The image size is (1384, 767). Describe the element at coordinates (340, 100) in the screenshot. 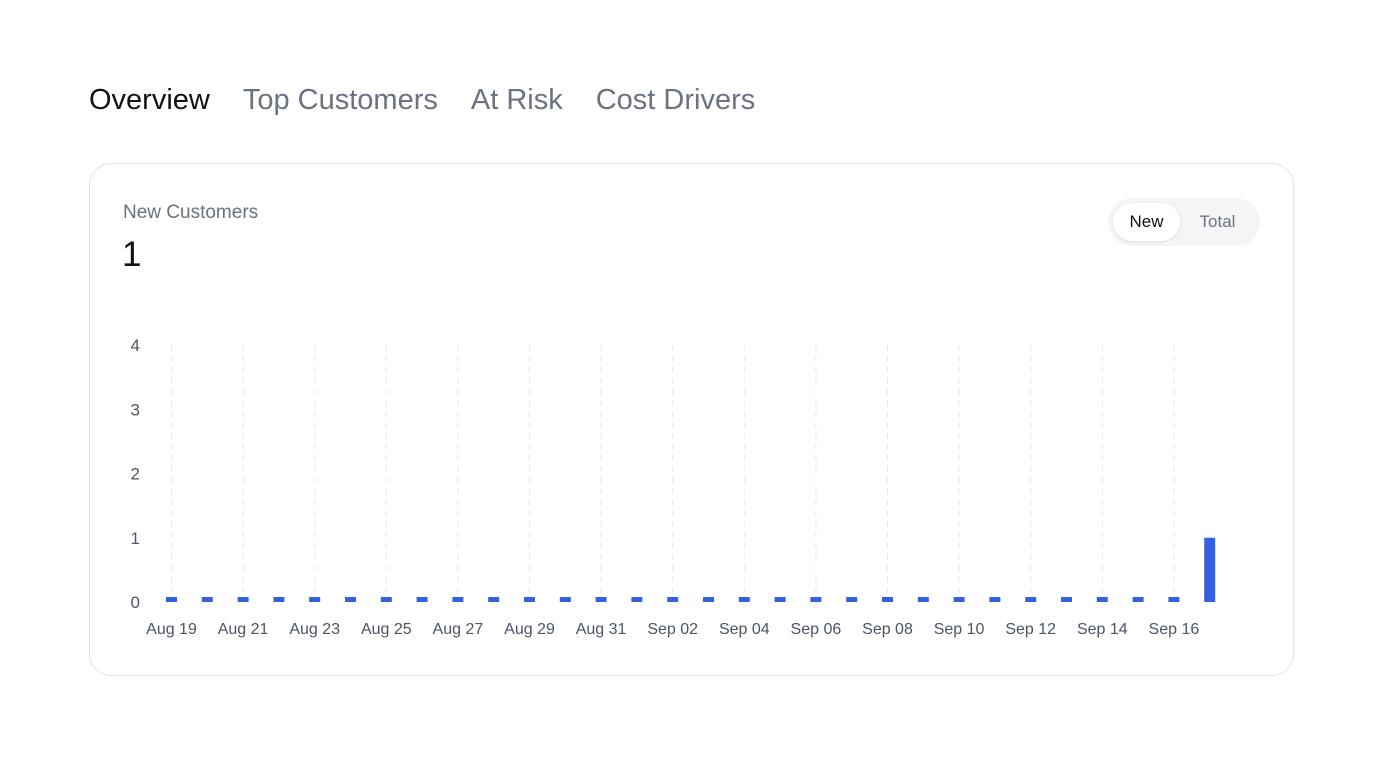

I see `tab-top-customers: Top Customers` at that location.